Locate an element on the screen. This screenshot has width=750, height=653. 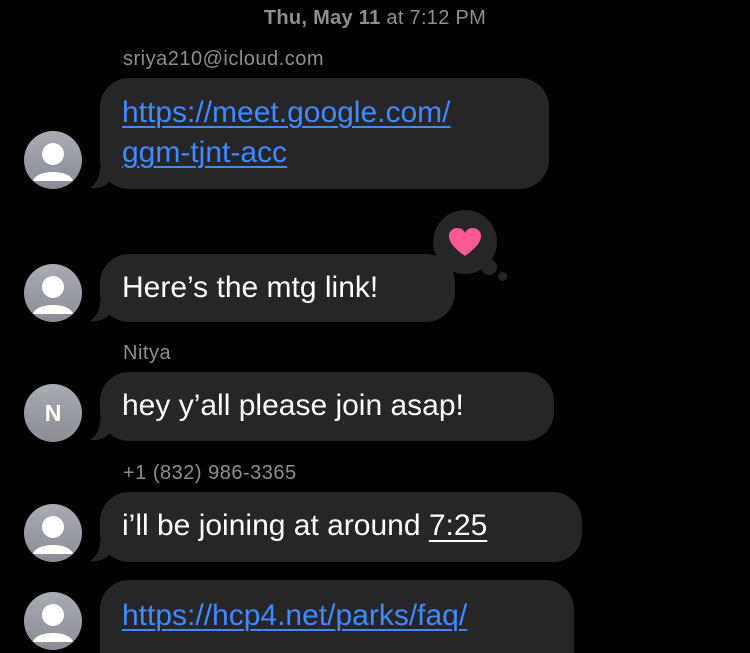
message-bubble: https://meet.google.com/ggm-tjnt-acc is located at coordinates (319, 133).